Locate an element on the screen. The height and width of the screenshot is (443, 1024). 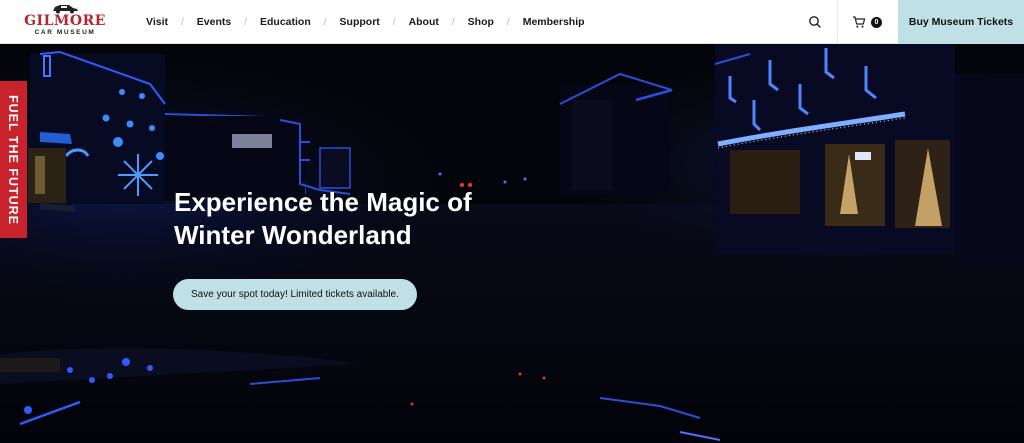
nav-item-membership: Membership is located at coordinates (554, 22).